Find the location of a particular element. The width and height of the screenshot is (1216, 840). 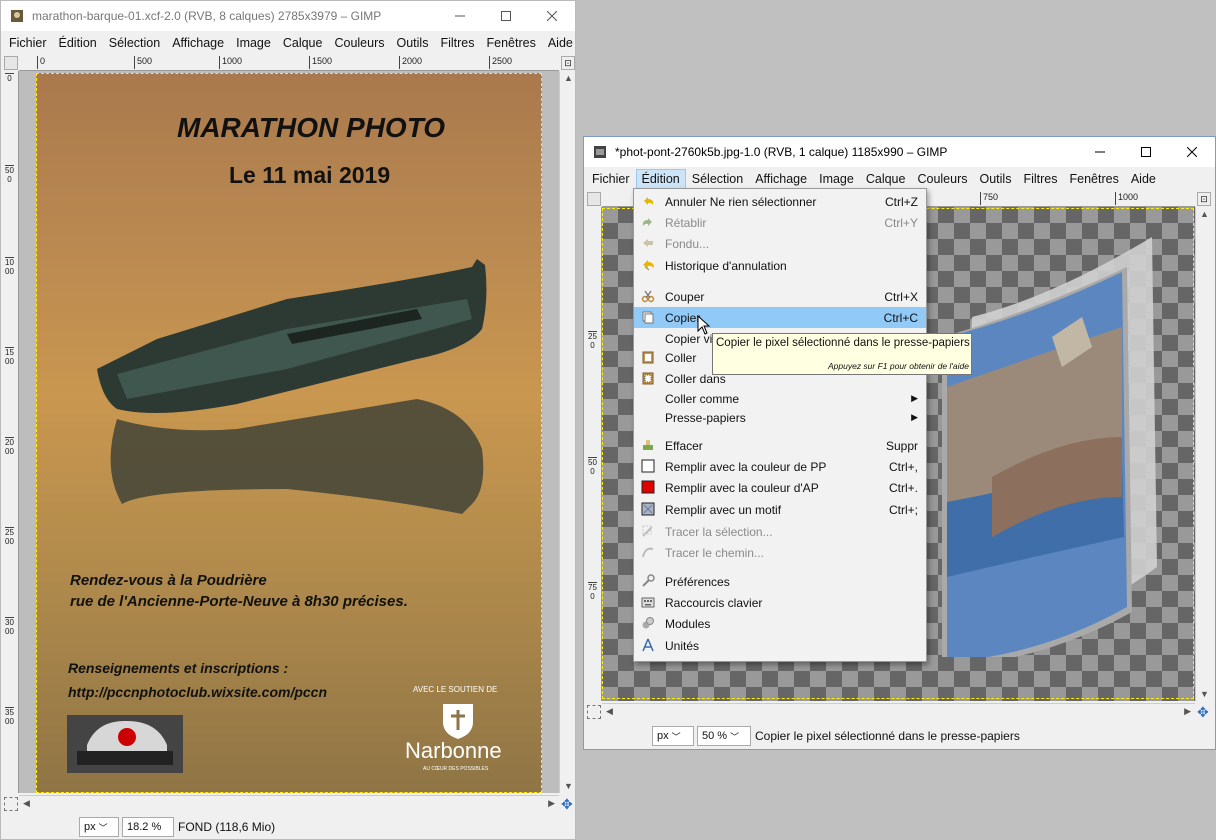

menu-item-keyboard-shortcuts: Raccourcis clavier is located at coordinates (780, 602).